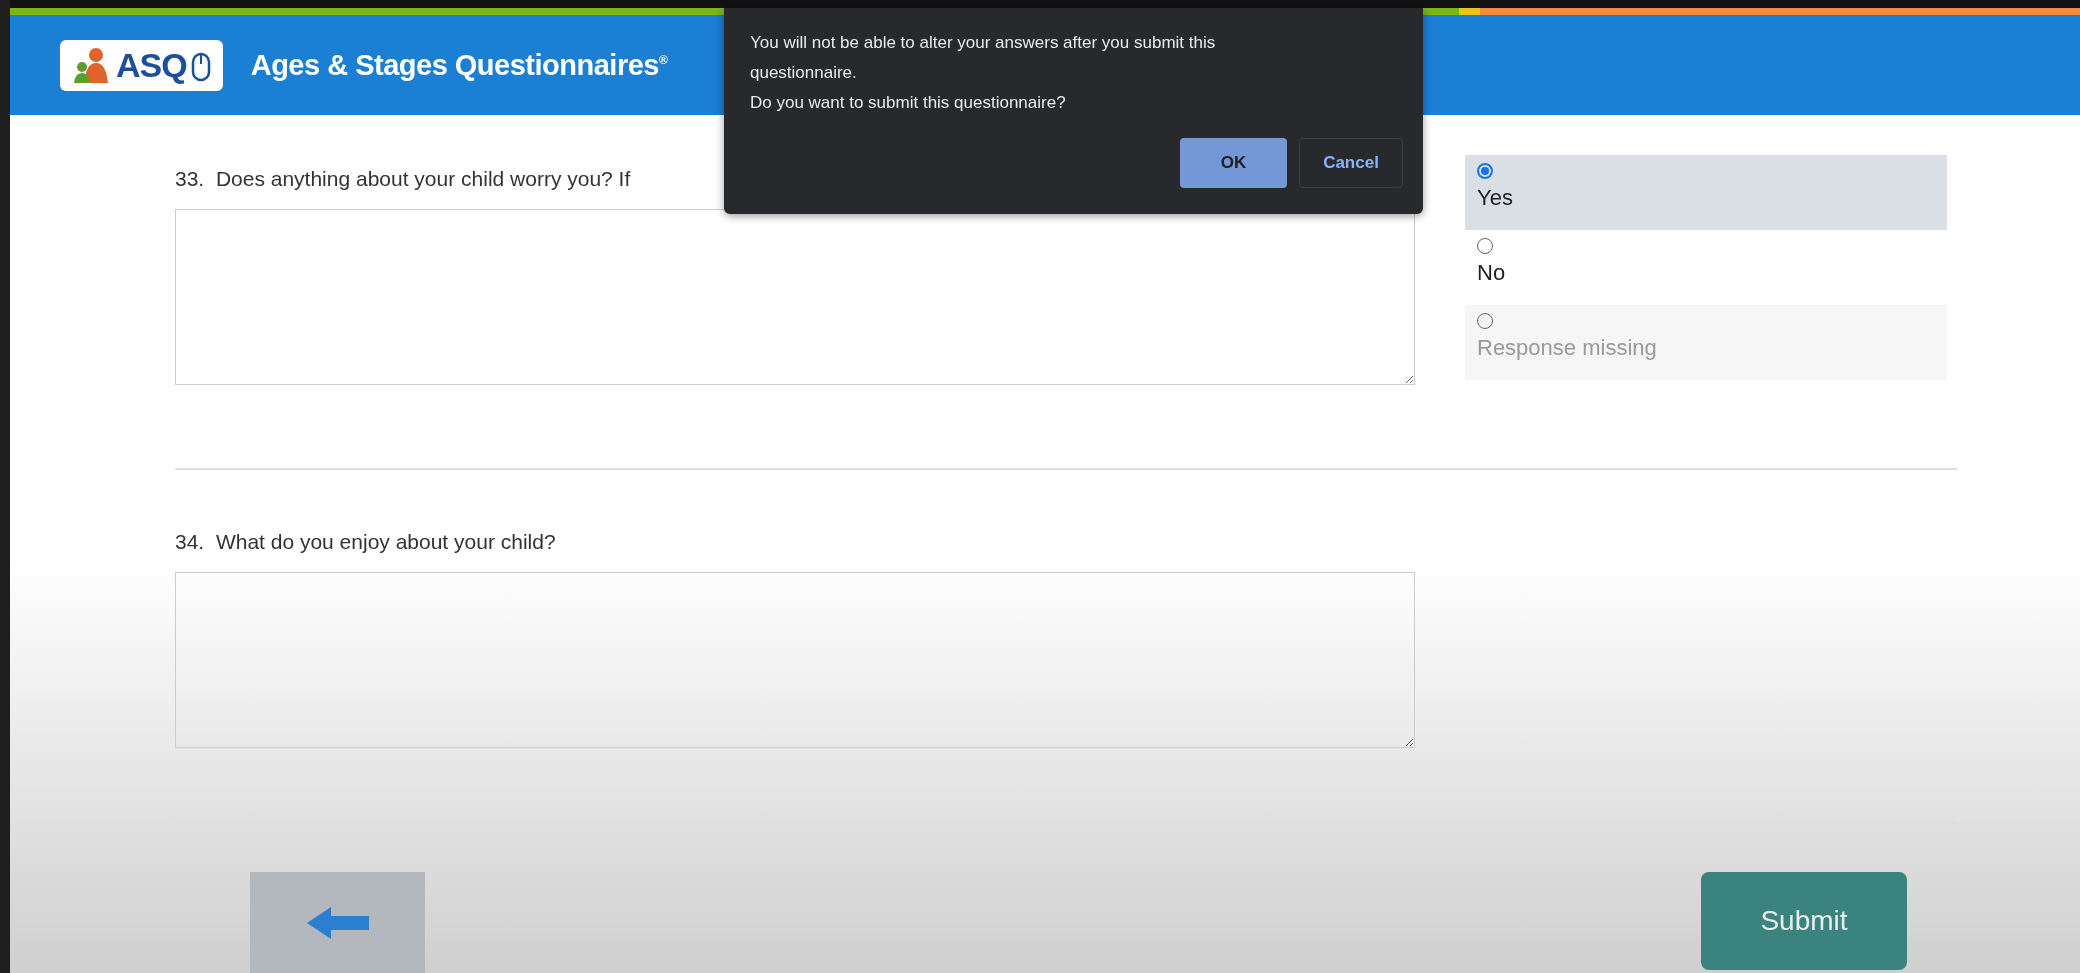 This screenshot has width=2080, height=973. What do you see at coordinates (1804, 921) in the screenshot?
I see `submit-button: Submit` at bounding box center [1804, 921].